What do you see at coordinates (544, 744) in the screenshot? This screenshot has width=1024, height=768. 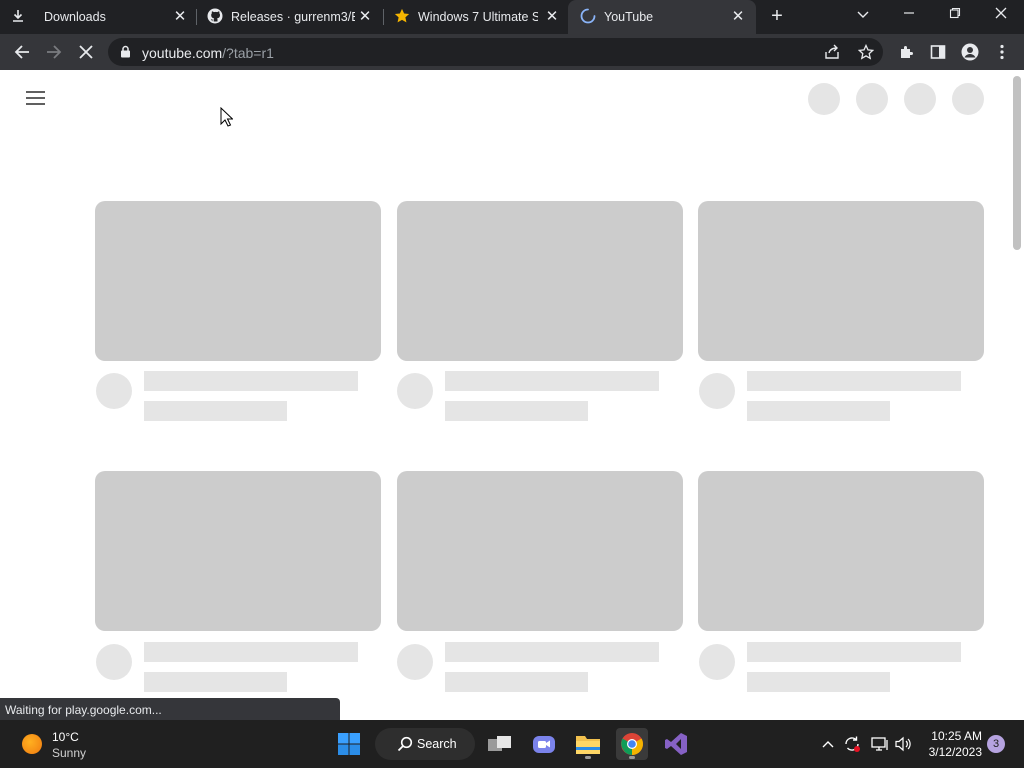 I see `teams-chat-icon` at bounding box center [544, 744].